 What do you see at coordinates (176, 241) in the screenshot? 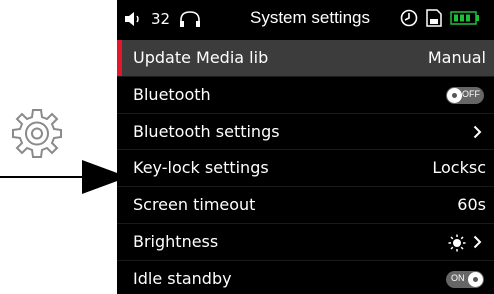
I see `setting-label: Brightness` at bounding box center [176, 241].